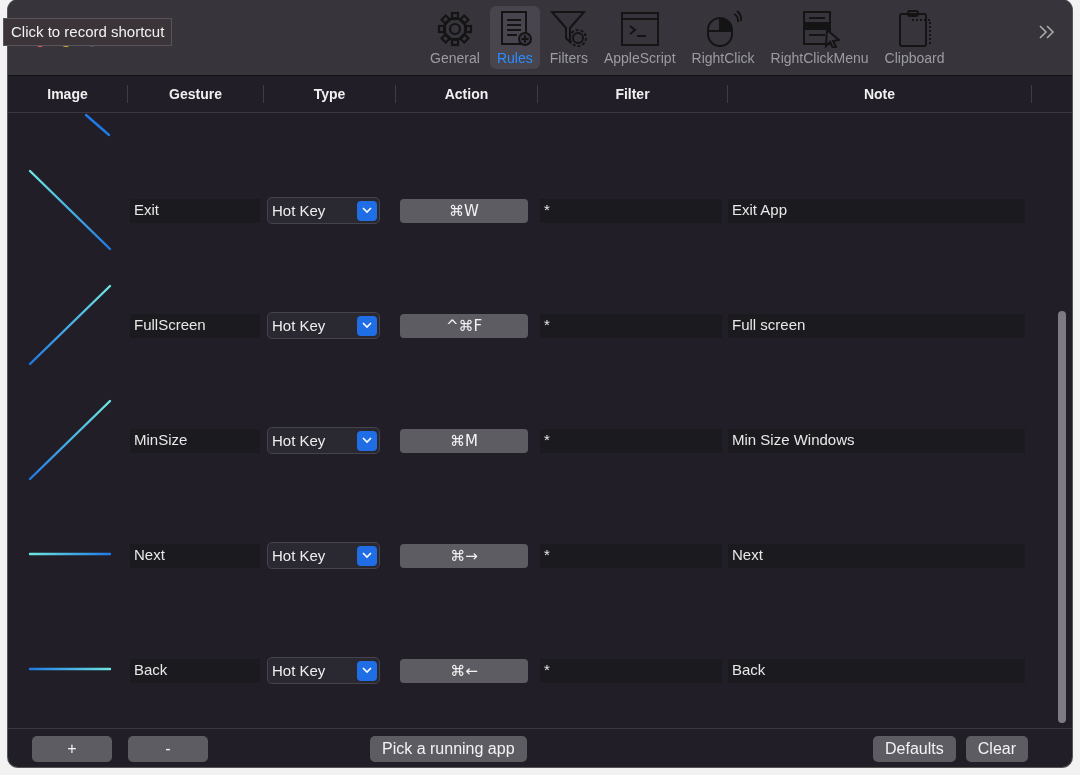 The height and width of the screenshot is (775, 1080). Describe the element at coordinates (330, 94) in the screenshot. I see `column-header: Type` at that location.